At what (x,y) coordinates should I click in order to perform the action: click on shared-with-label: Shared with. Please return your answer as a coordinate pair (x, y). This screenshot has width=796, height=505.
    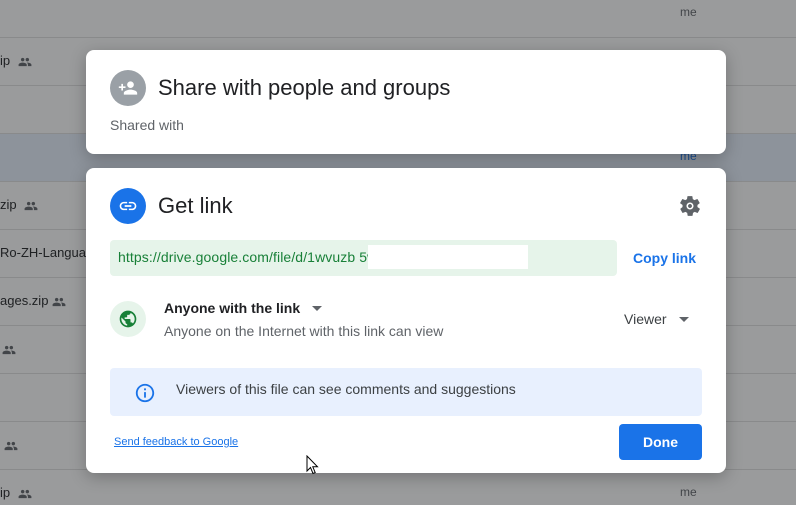
    Looking at the image, I should click on (147, 125).